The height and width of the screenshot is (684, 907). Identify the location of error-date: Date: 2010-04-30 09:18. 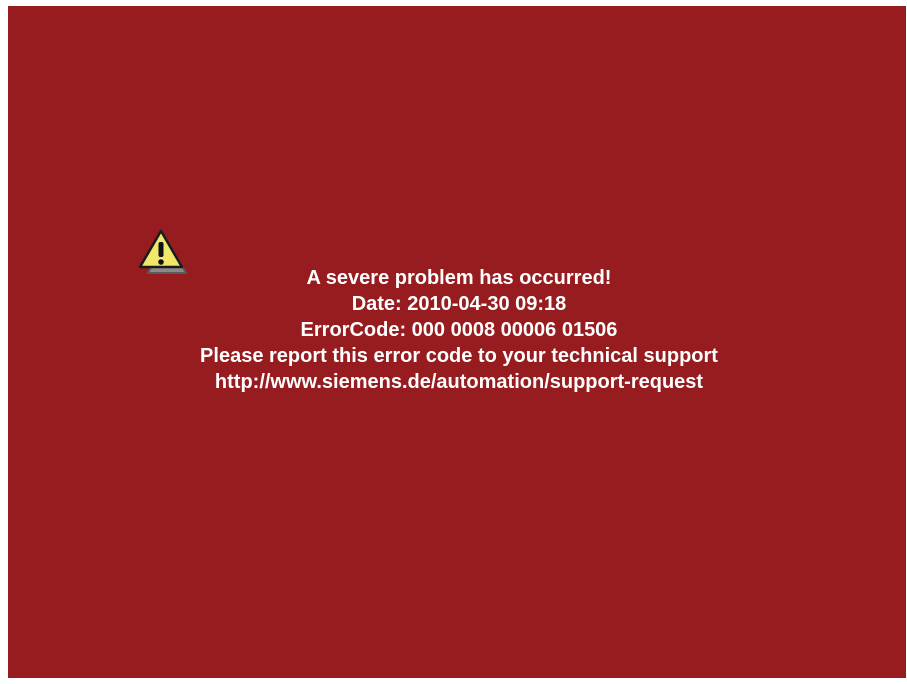
(459, 304).